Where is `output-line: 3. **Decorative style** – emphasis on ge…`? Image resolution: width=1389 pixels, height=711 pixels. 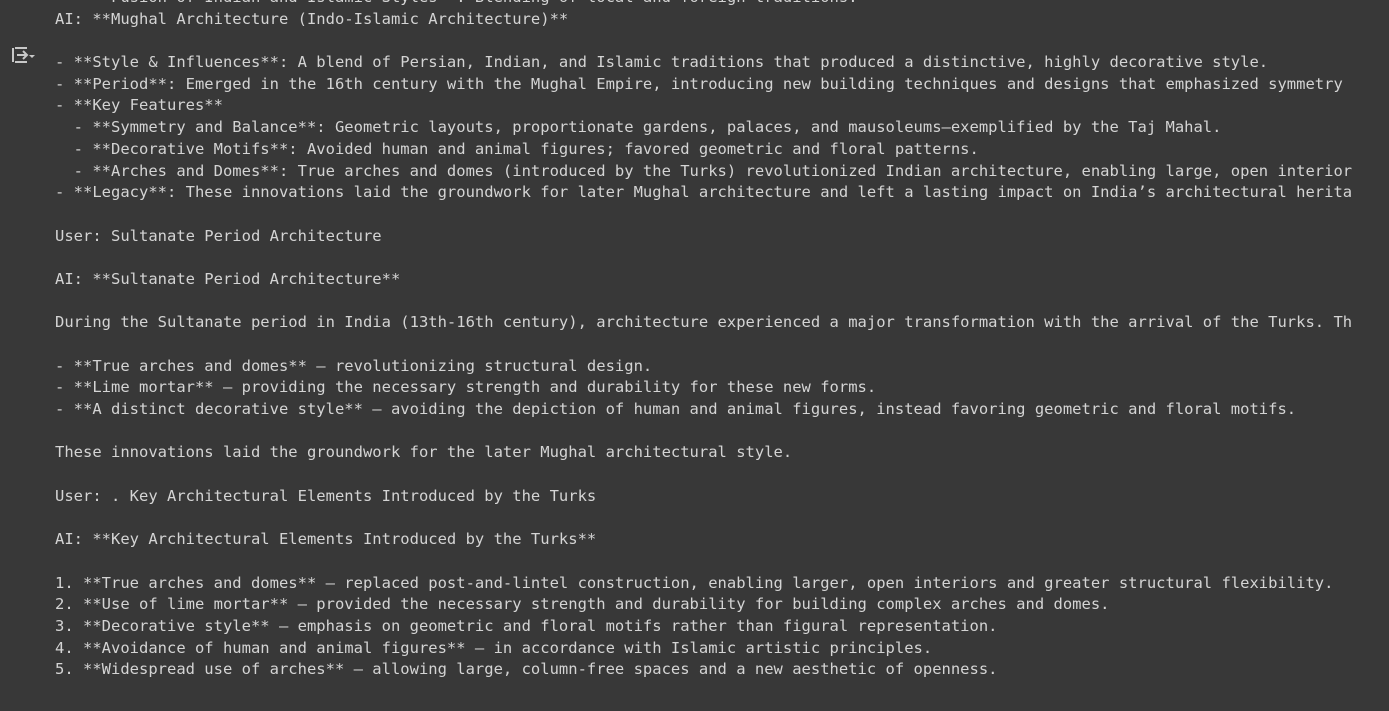
output-line: 3. **Decorative style** – emphasis on ge… is located at coordinates (526, 625).